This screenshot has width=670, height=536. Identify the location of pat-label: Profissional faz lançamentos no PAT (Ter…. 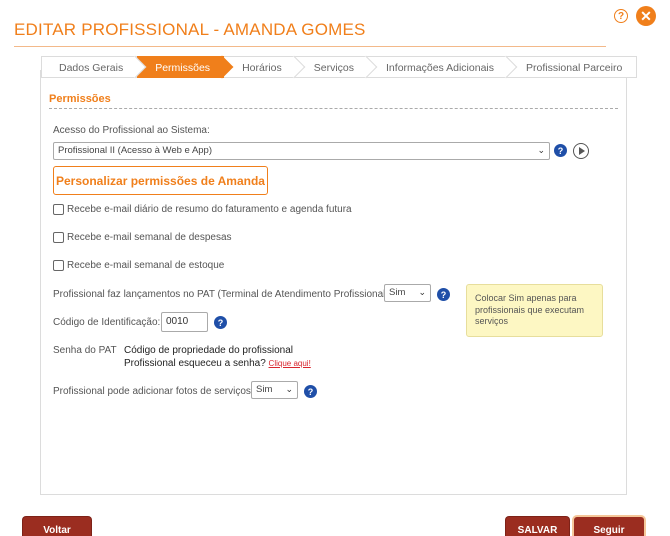
(222, 294).